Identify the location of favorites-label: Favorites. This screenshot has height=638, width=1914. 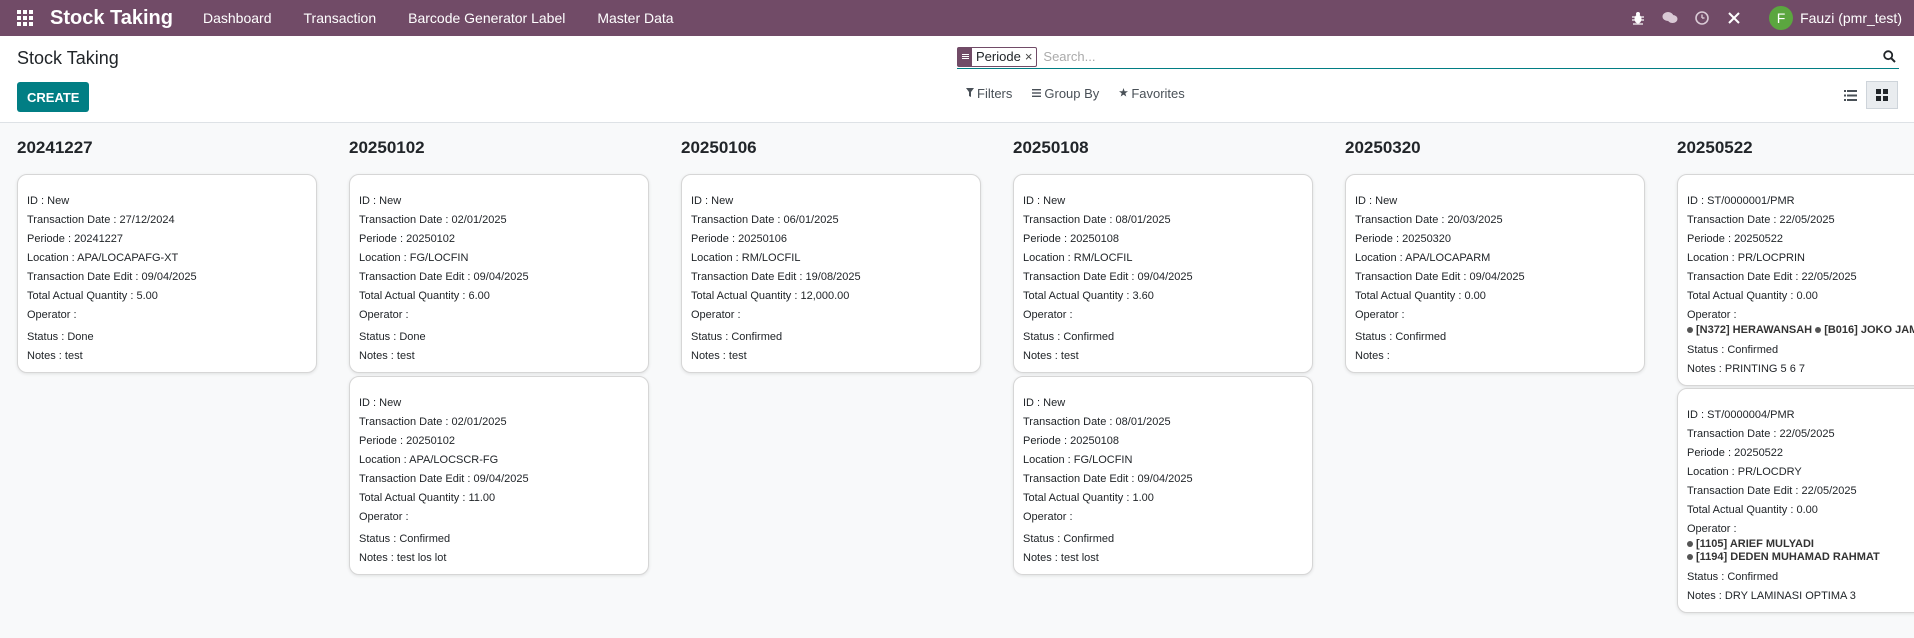
(1158, 93).